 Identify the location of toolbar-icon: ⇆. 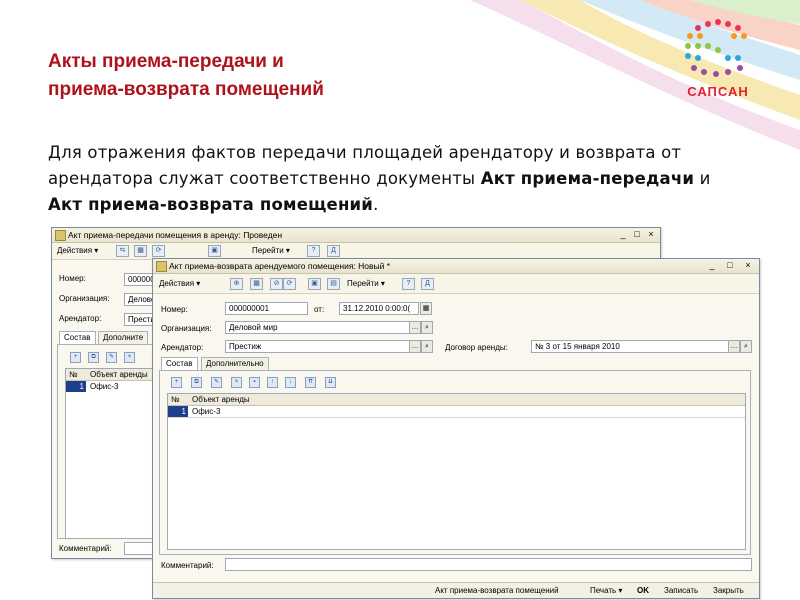
(122, 251).